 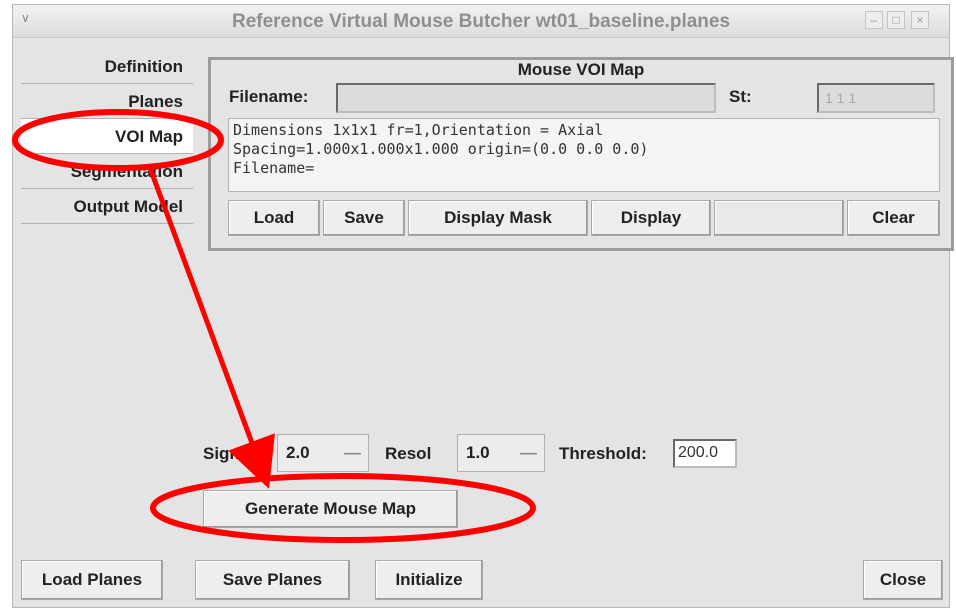 What do you see at coordinates (211, 328) in the screenshot?
I see `annotation-arrow` at bounding box center [211, 328].